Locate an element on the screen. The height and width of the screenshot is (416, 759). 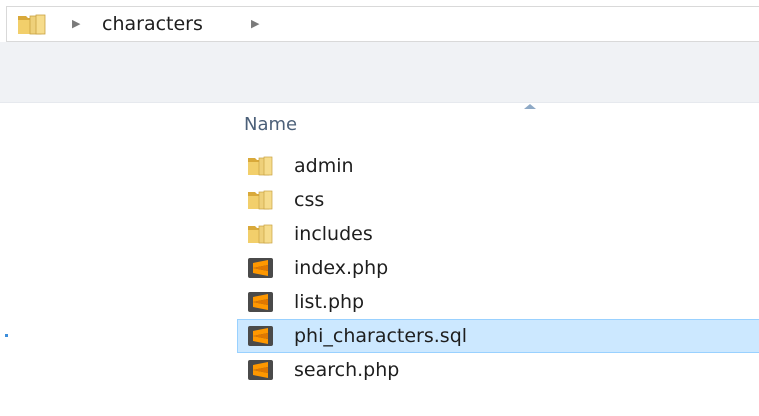
list-item: list.php is located at coordinates (498, 302).